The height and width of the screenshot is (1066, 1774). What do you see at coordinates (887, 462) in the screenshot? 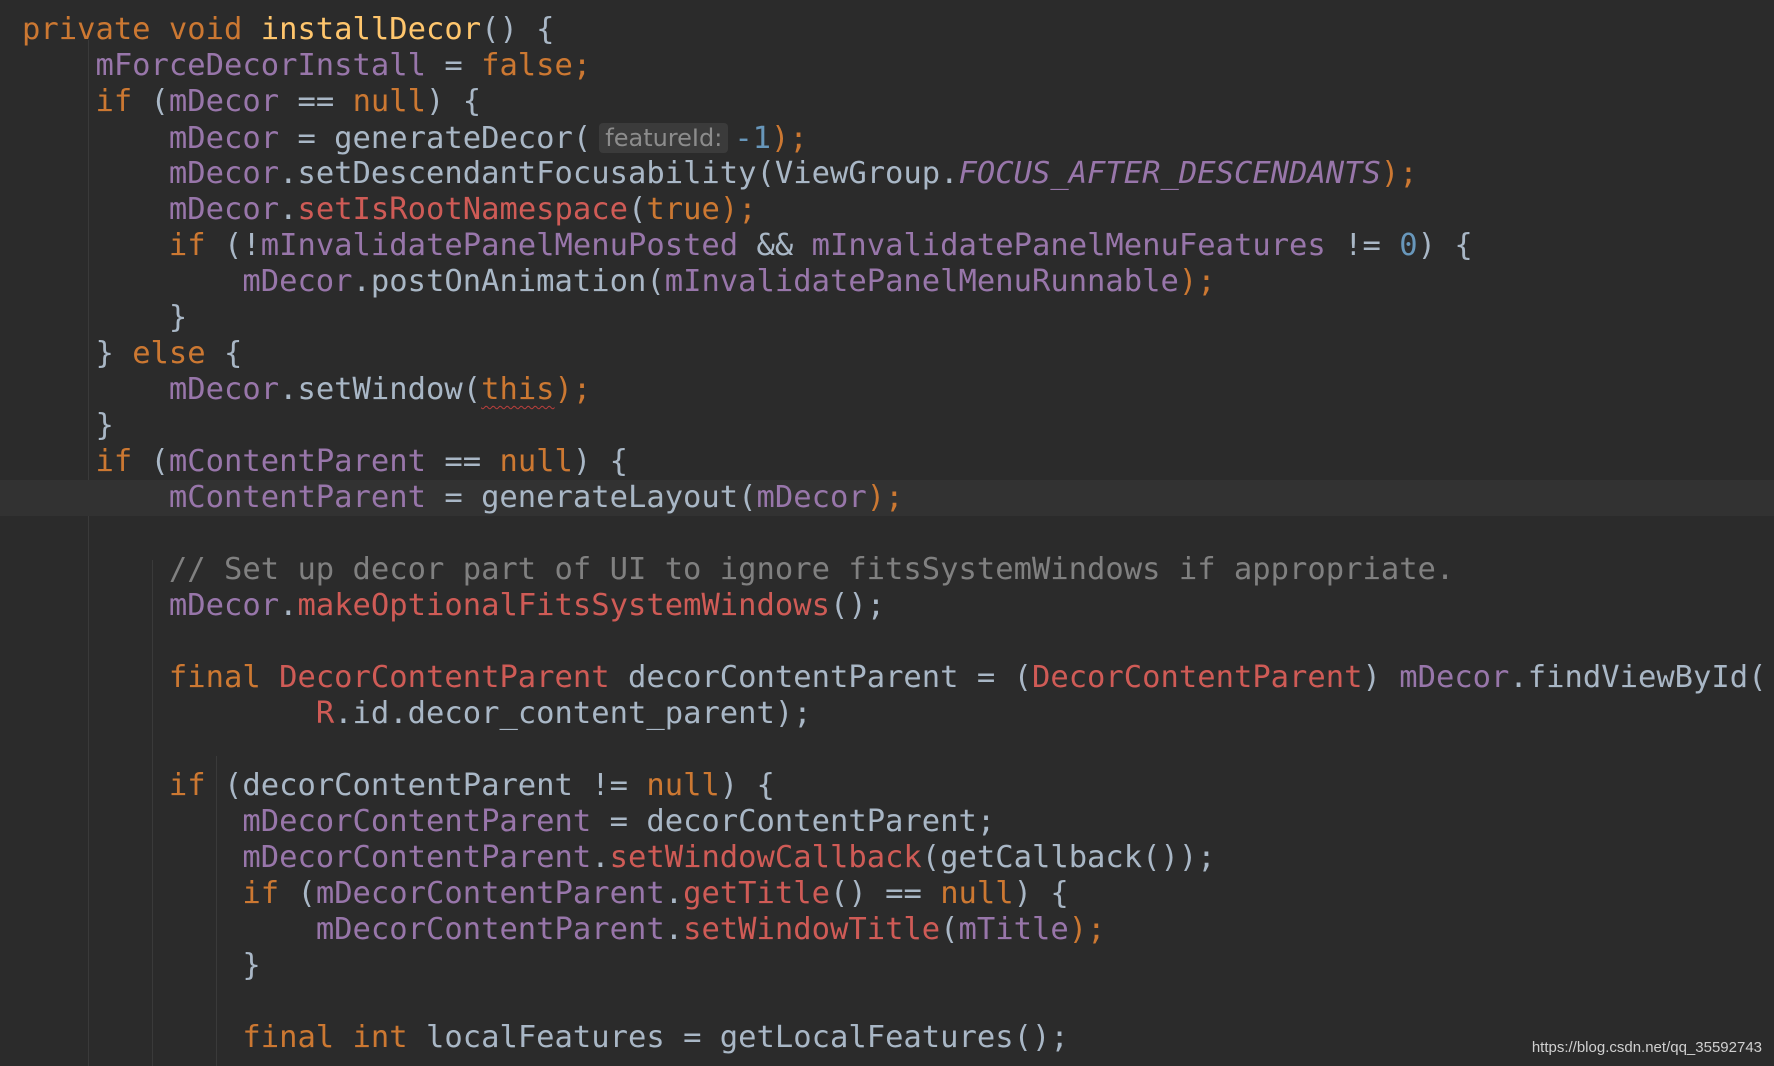
I see `code-line: if (mContentParent == null) {` at bounding box center [887, 462].